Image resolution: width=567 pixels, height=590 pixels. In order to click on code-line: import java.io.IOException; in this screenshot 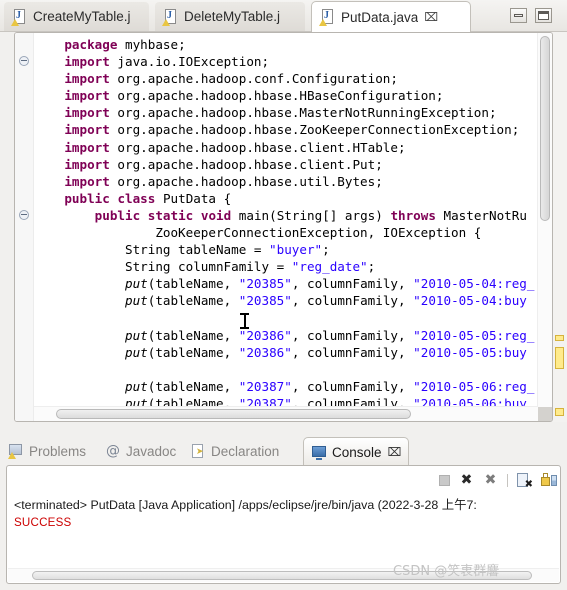, I will do `click(167, 62)`.